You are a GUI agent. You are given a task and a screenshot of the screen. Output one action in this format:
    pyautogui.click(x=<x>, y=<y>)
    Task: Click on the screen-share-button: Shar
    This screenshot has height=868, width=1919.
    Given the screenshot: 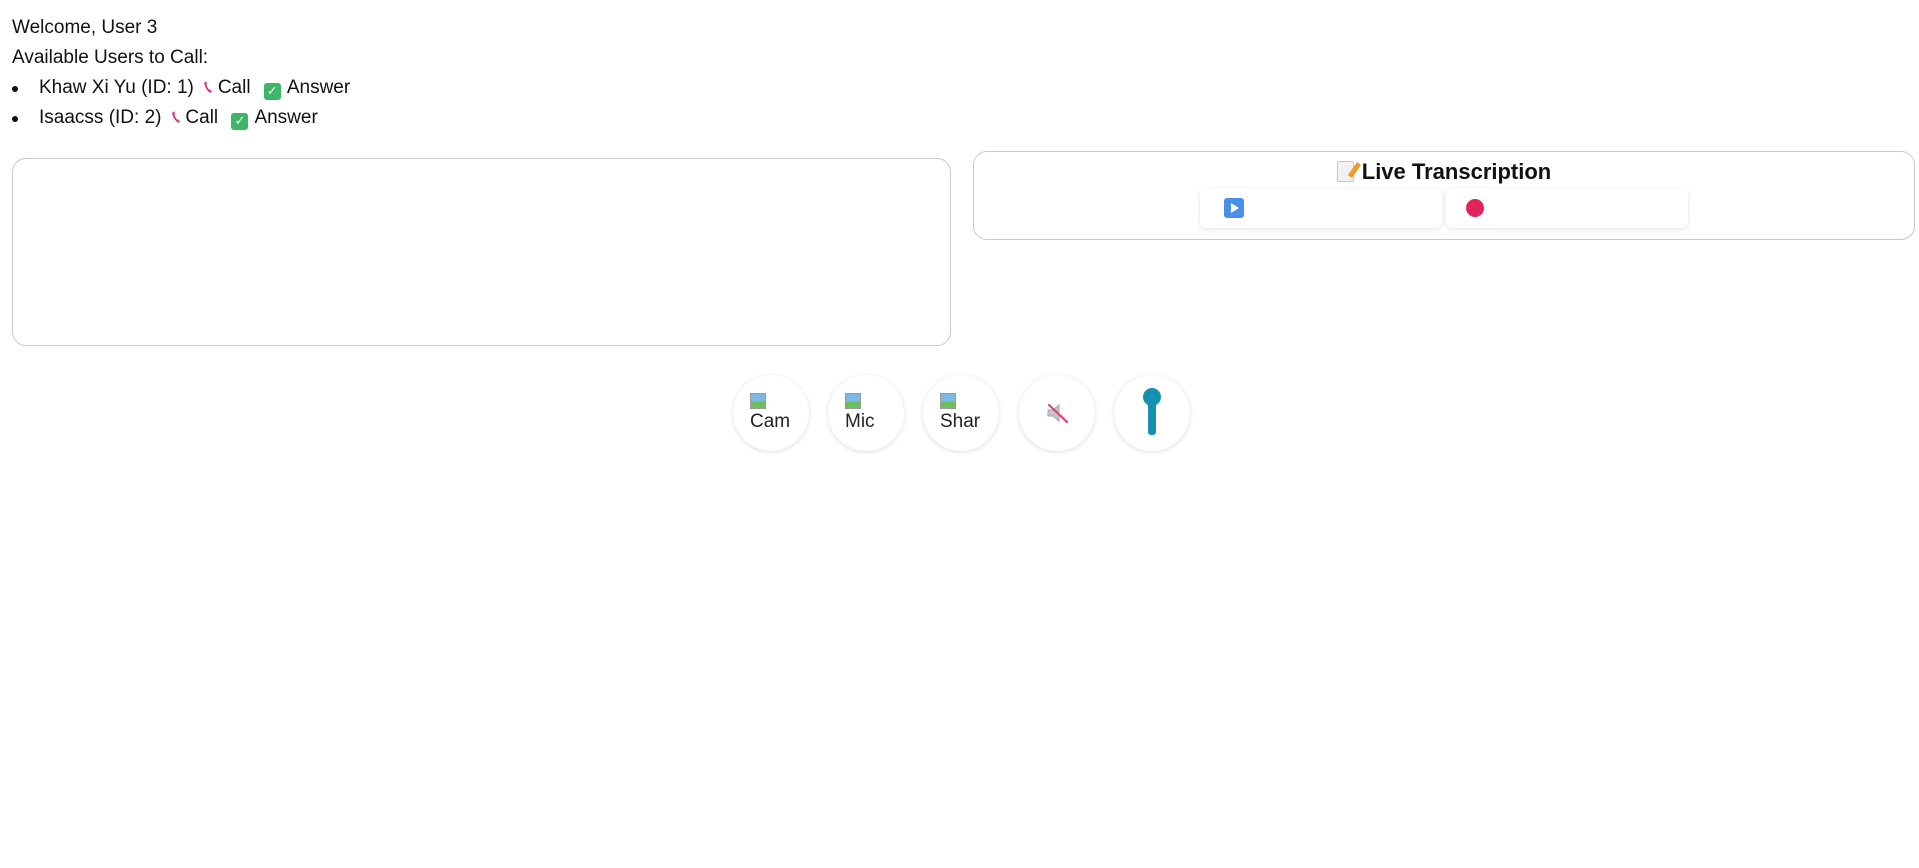 What is the action you would take?
    pyautogui.click(x=961, y=413)
    